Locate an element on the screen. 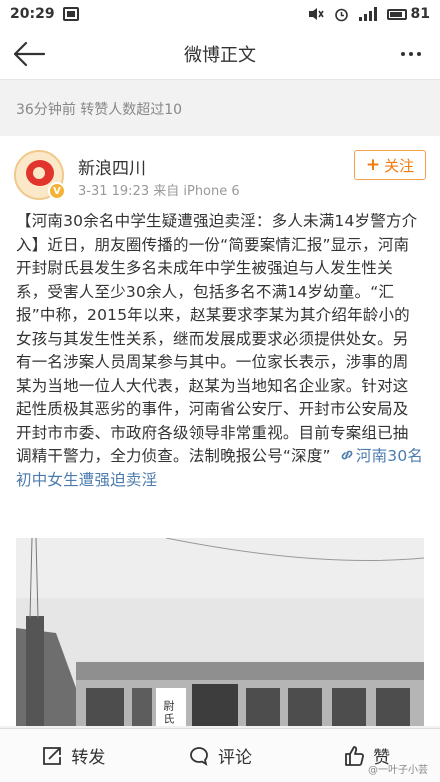 Image resolution: width=440 pixels, height=782 pixels. nav-bar: 微博正文 is located at coordinates (220, 54).